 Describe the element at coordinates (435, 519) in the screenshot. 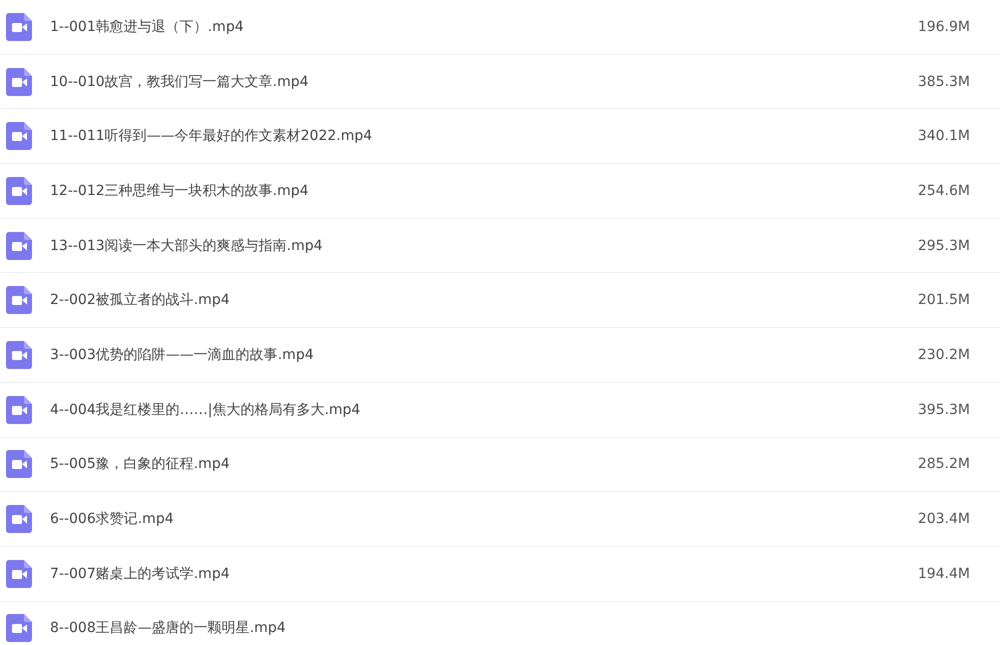

I see `file-name: 6--006求赞记.mp4` at that location.